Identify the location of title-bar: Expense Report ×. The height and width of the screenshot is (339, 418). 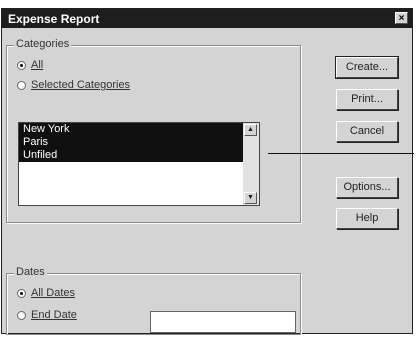
(207, 18).